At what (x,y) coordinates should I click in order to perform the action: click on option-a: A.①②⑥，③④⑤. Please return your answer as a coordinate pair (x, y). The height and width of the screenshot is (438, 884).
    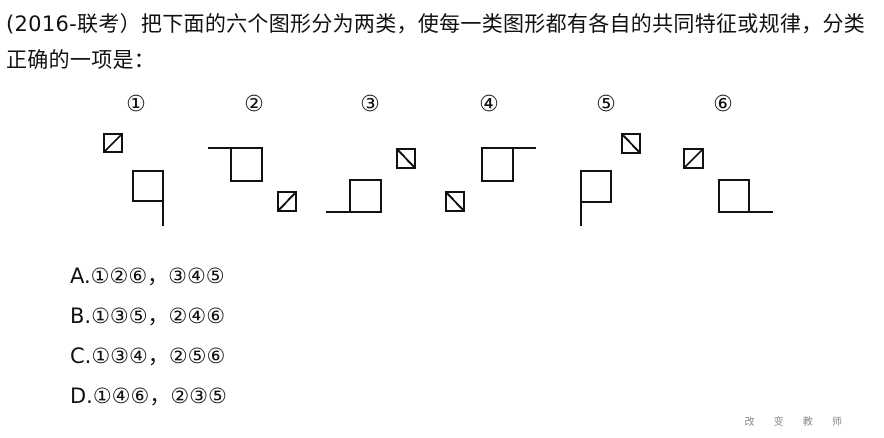
    Looking at the image, I should click on (148, 276).